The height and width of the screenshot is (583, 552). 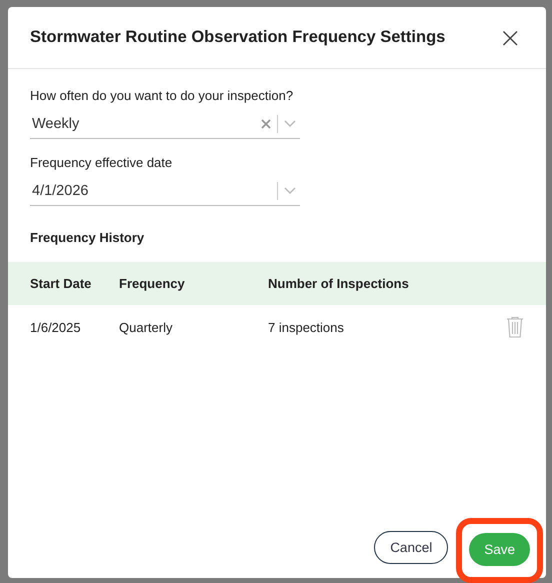 I want to click on dialog-title: Stormwater Routine Observation Frequency Settings, so click(x=238, y=37).